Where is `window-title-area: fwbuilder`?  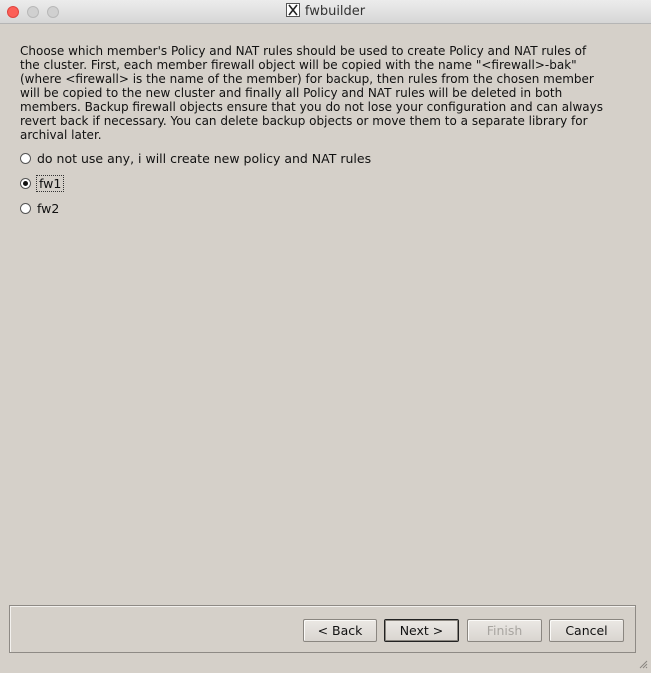
window-title-area: fwbuilder is located at coordinates (325, 12).